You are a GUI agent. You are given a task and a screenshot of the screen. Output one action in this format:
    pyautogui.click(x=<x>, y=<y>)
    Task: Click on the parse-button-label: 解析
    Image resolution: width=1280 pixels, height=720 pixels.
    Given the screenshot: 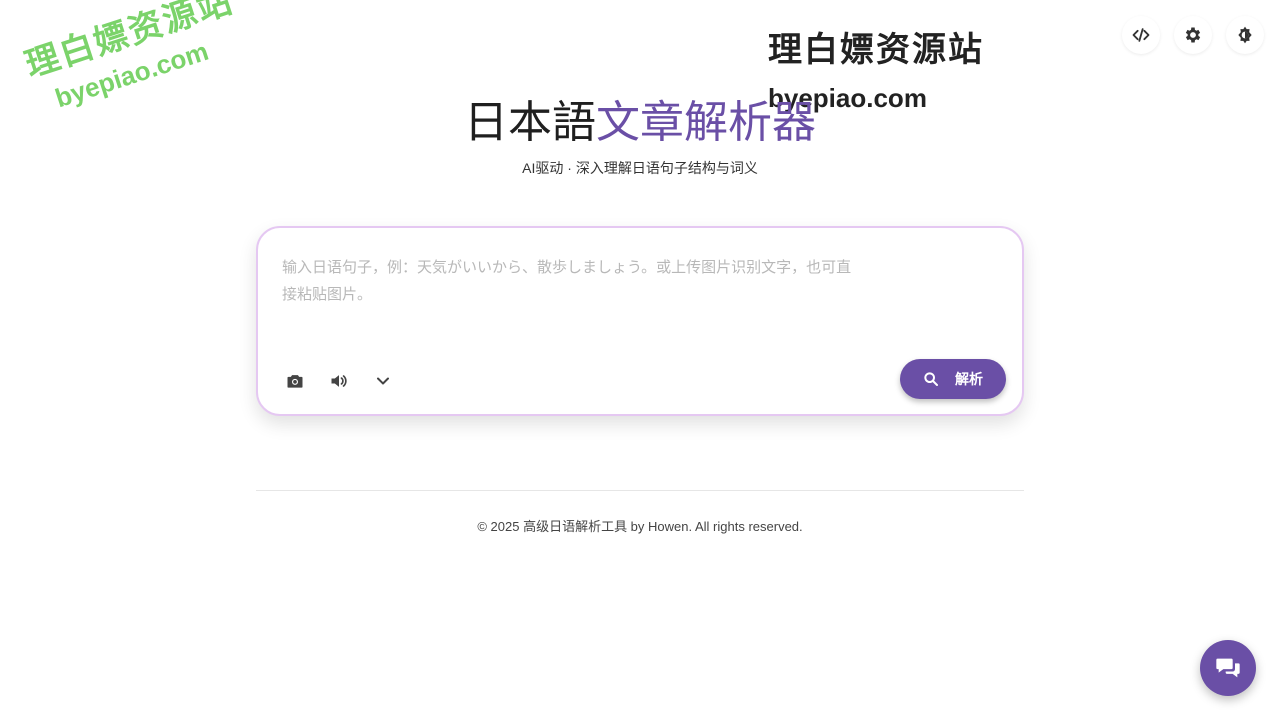 What is the action you would take?
    pyautogui.click(x=969, y=379)
    